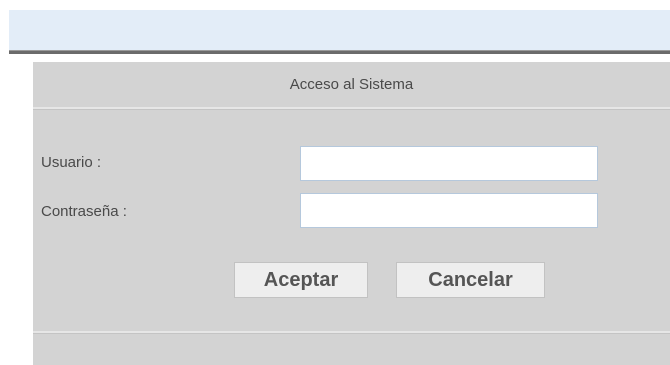 This screenshot has width=670, height=365. Describe the element at coordinates (470, 280) in the screenshot. I see `cancel-button: Cancelar` at that location.